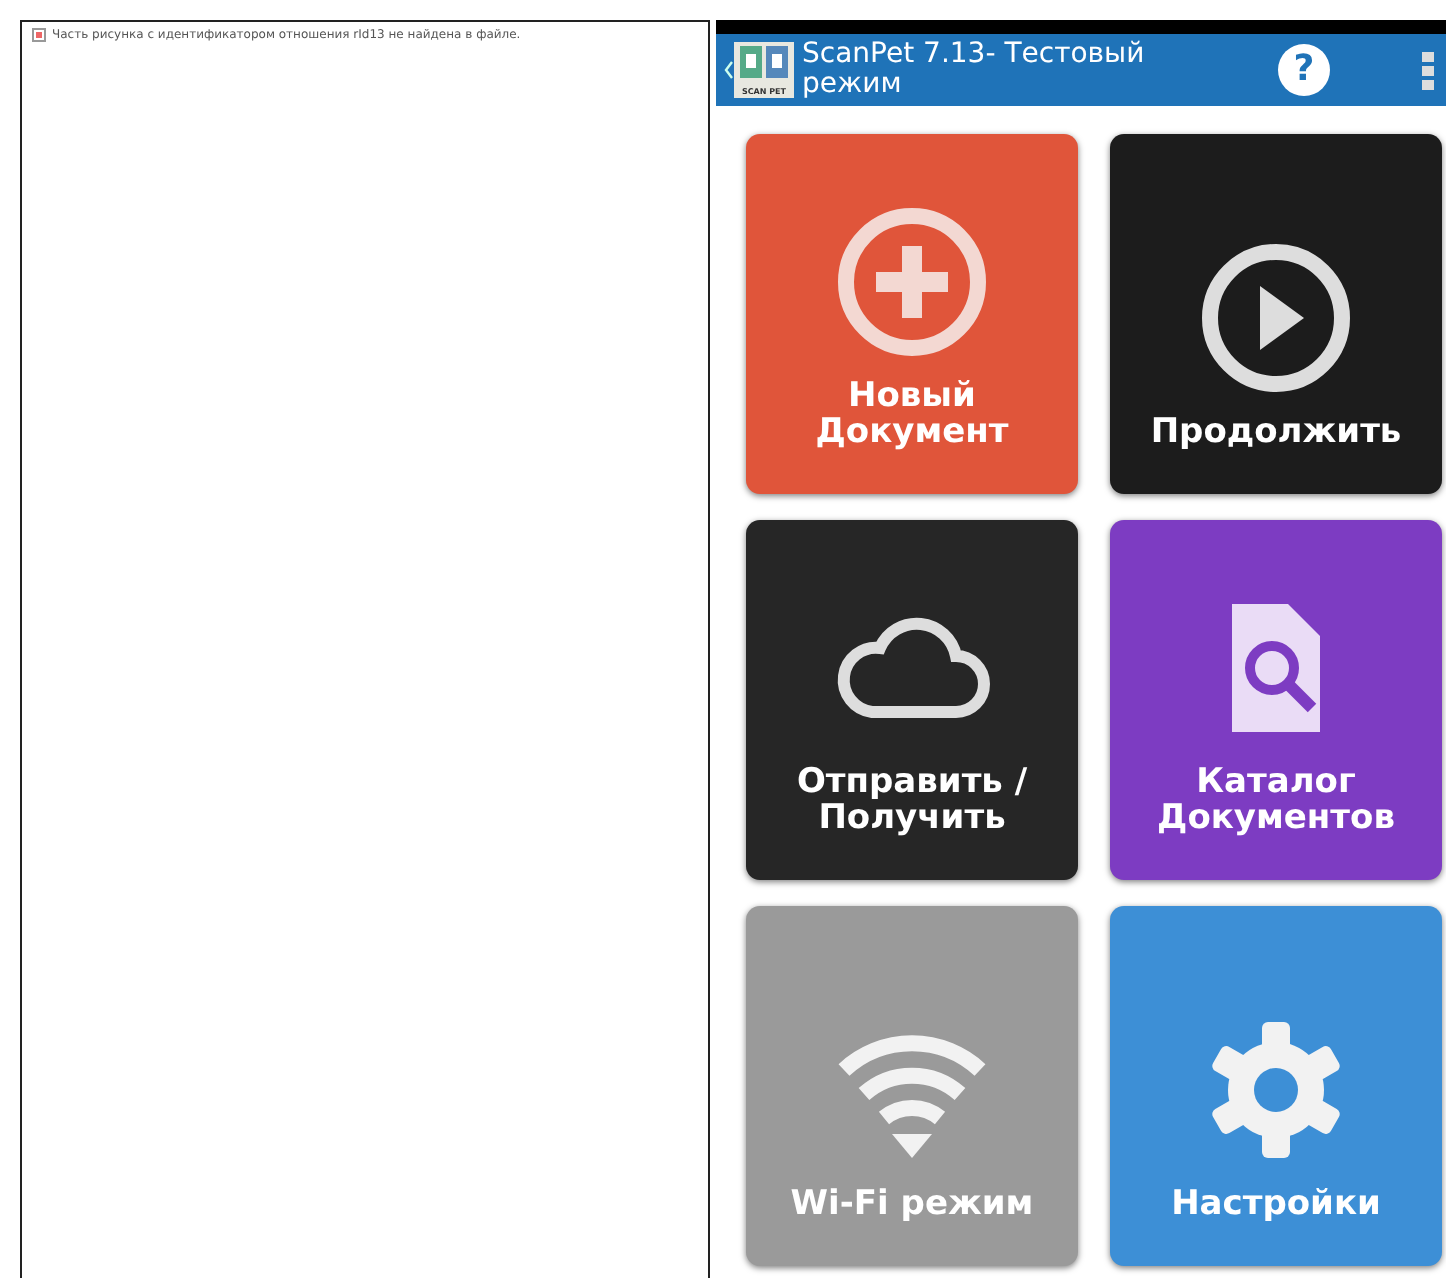  What do you see at coordinates (912, 314) in the screenshot?
I see `menu-tile: Новый Документ` at bounding box center [912, 314].